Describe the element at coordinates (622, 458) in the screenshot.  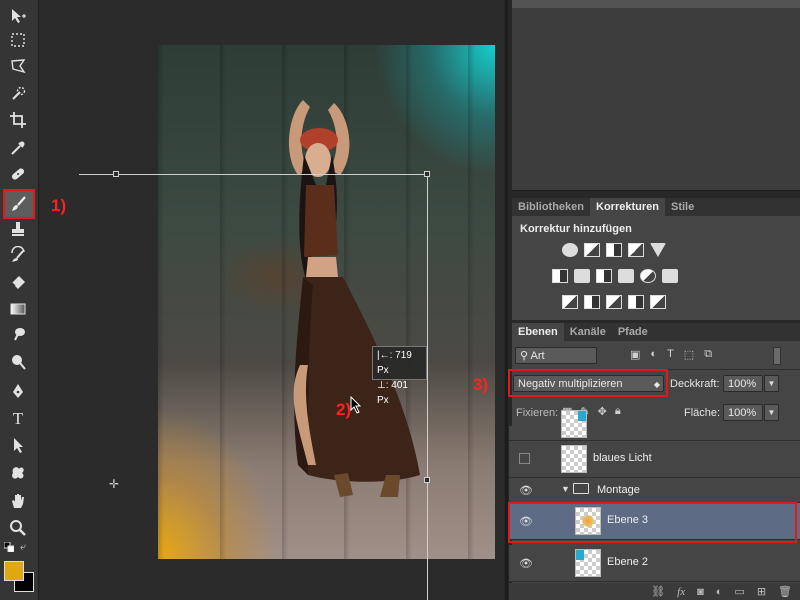
I see `layer-name: blaues Licht` at that location.